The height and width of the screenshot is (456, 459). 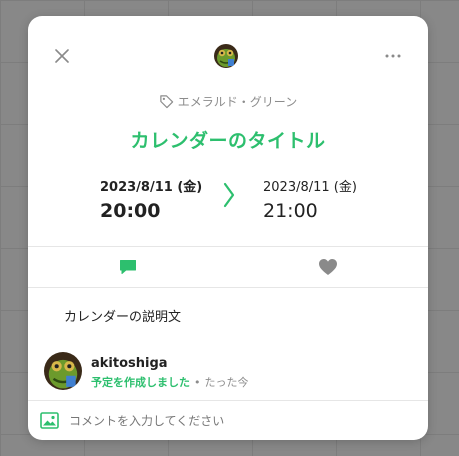 I want to click on start-time: 20:00, so click(x=130, y=211).